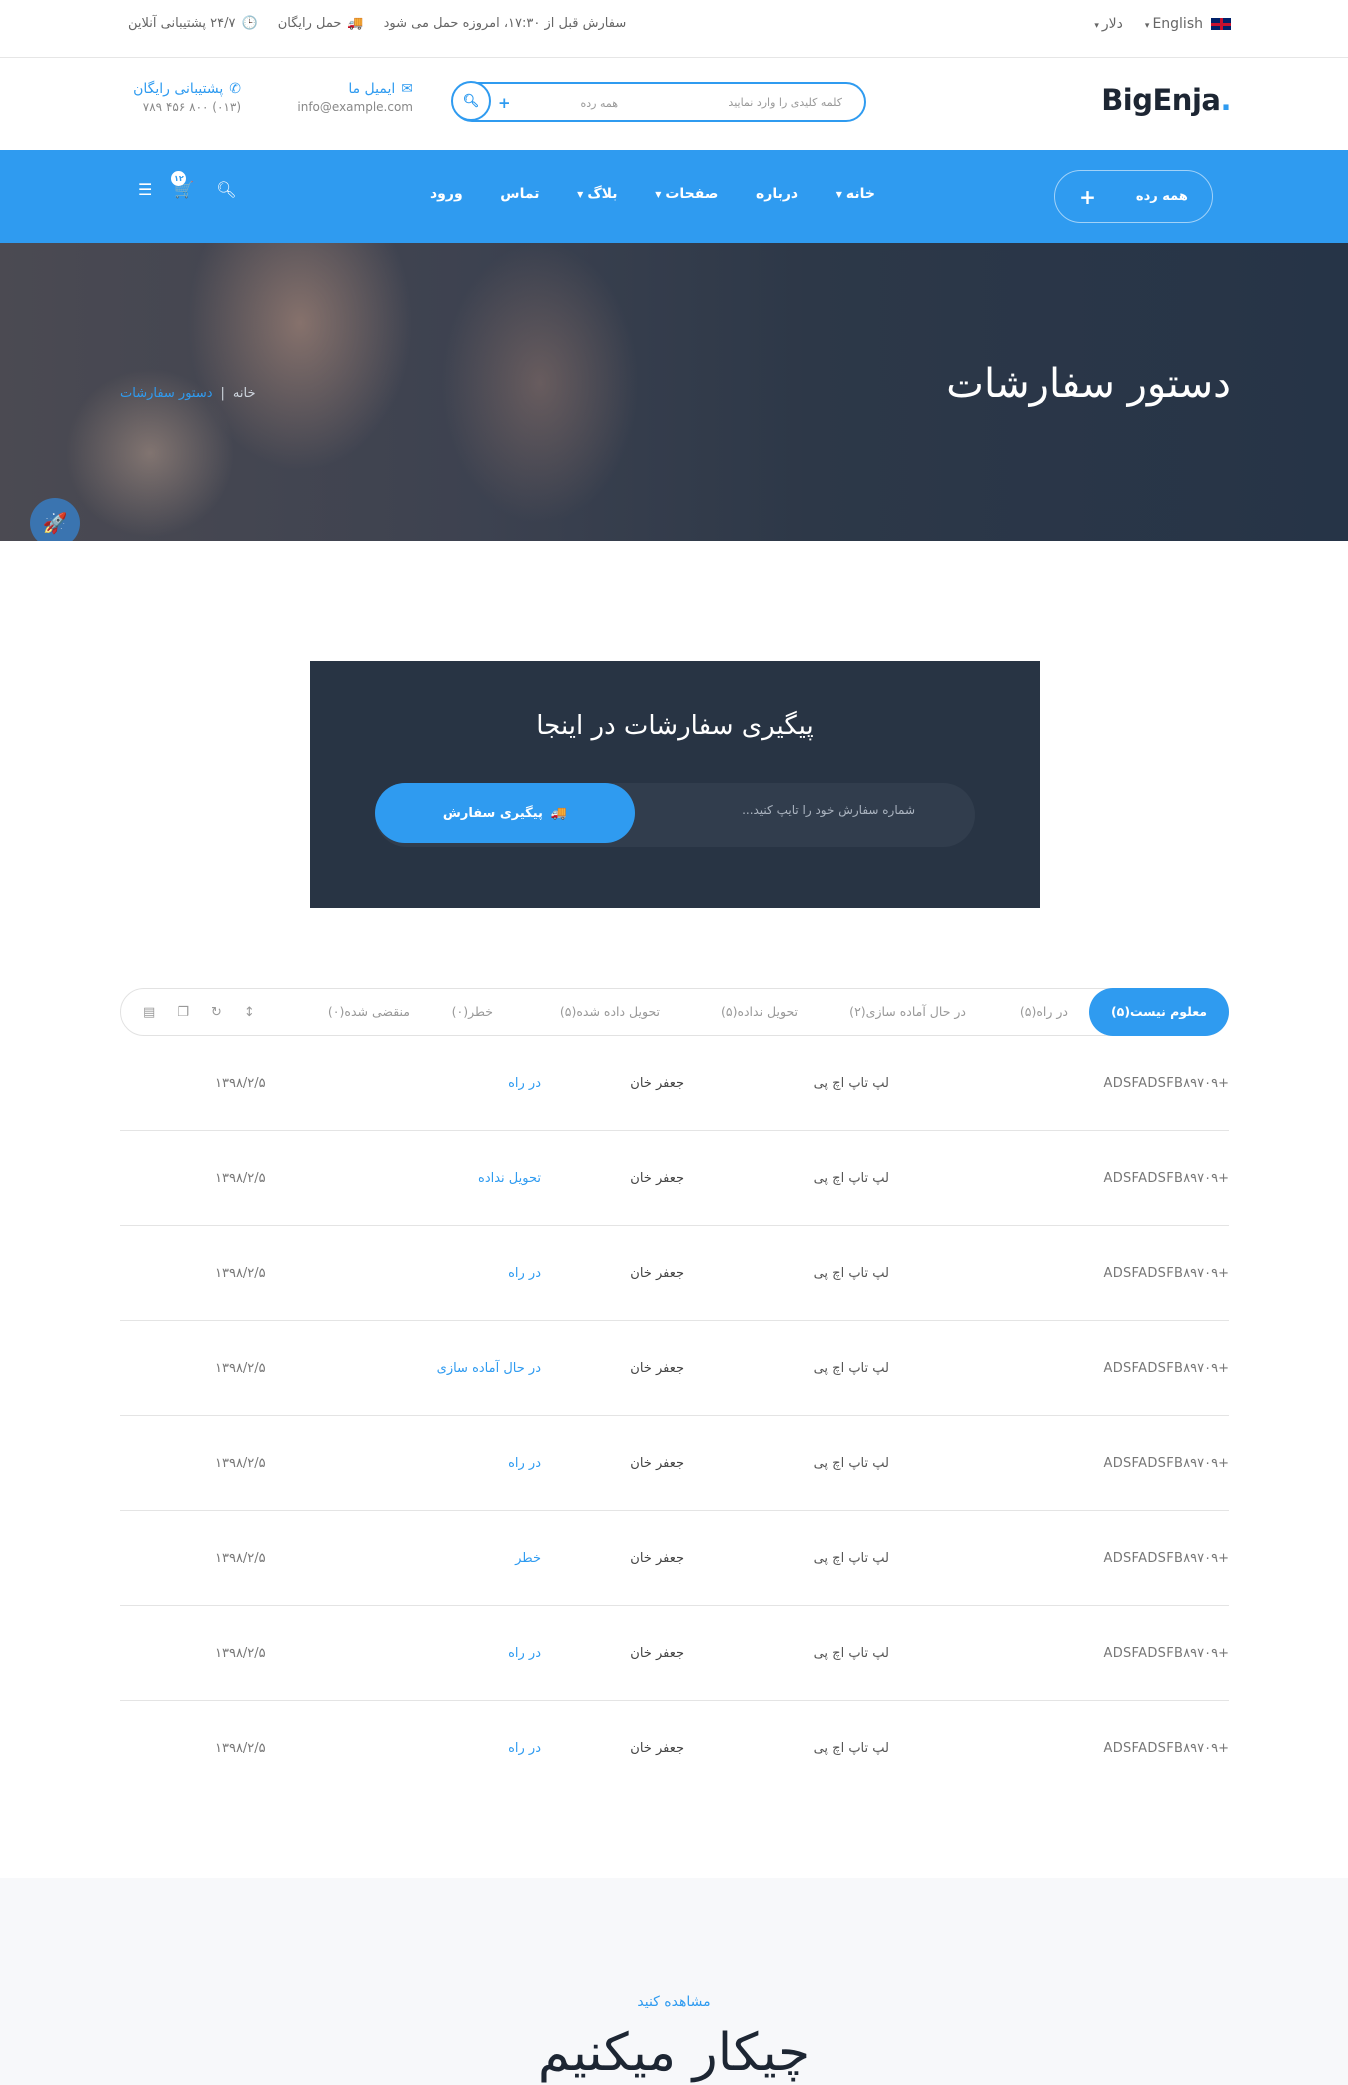  What do you see at coordinates (472, 1012) in the screenshot?
I see `tab-danger: خطر(۰)` at bounding box center [472, 1012].